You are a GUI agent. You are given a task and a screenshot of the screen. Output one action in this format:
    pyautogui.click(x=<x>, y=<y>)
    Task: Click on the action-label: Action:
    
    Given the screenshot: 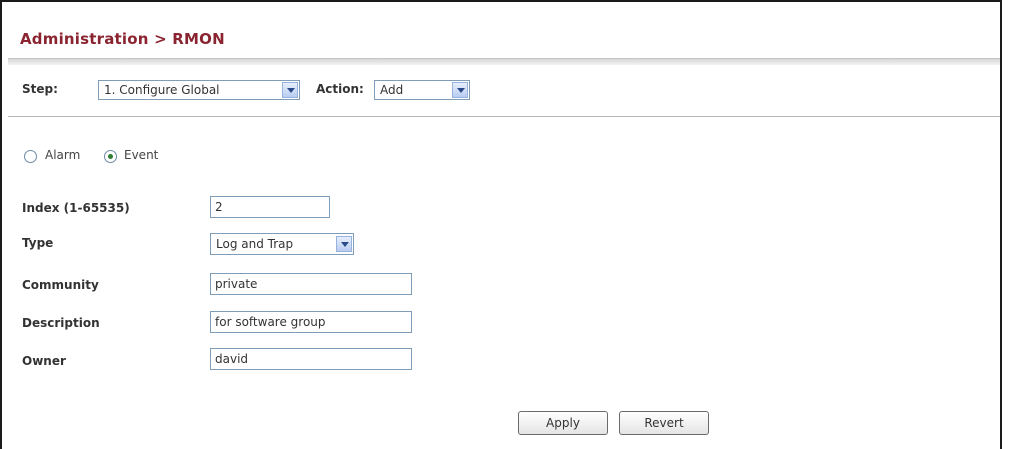 What is the action you would take?
    pyautogui.click(x=340, y=89)
    